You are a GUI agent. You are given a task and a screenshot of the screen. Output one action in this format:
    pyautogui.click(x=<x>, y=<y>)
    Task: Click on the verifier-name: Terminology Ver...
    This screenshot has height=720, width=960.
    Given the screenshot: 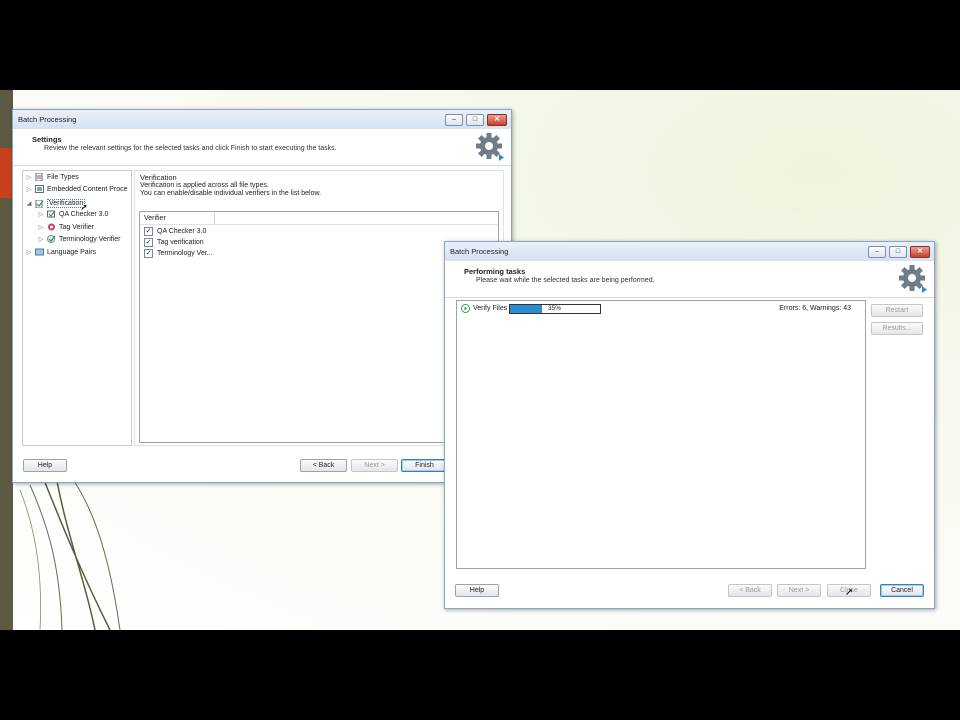 What is the action you would take?
    pyautogui.click(x=185, y=253)
    